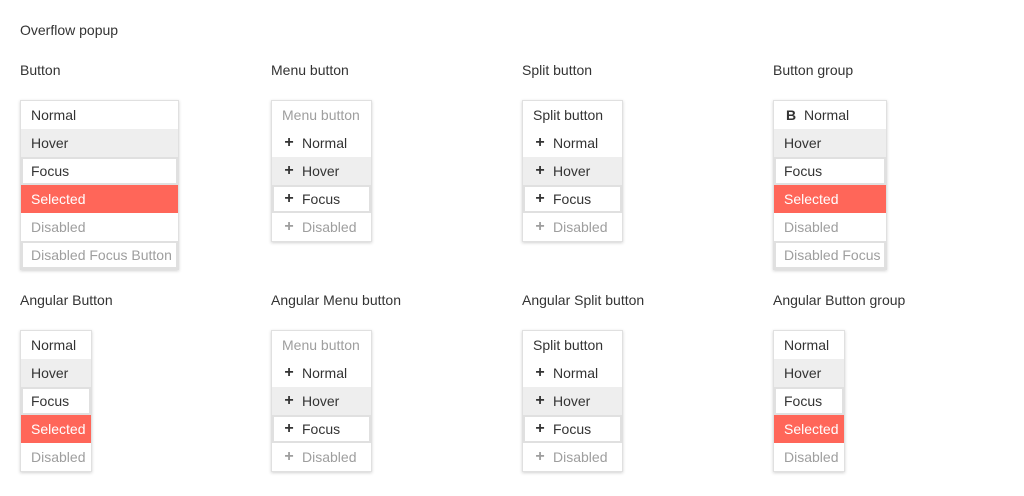  What do you see at coordinates (568, 345) in the screenshot?
I see `item-label: Split button` at bounding box center [568, 345].